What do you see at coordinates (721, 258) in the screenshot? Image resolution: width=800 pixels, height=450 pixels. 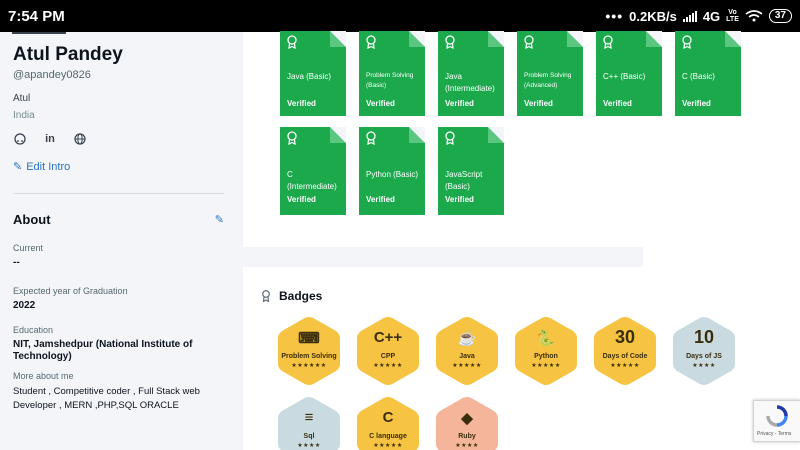 I see `card-tail` at bounding box center [721, 258].